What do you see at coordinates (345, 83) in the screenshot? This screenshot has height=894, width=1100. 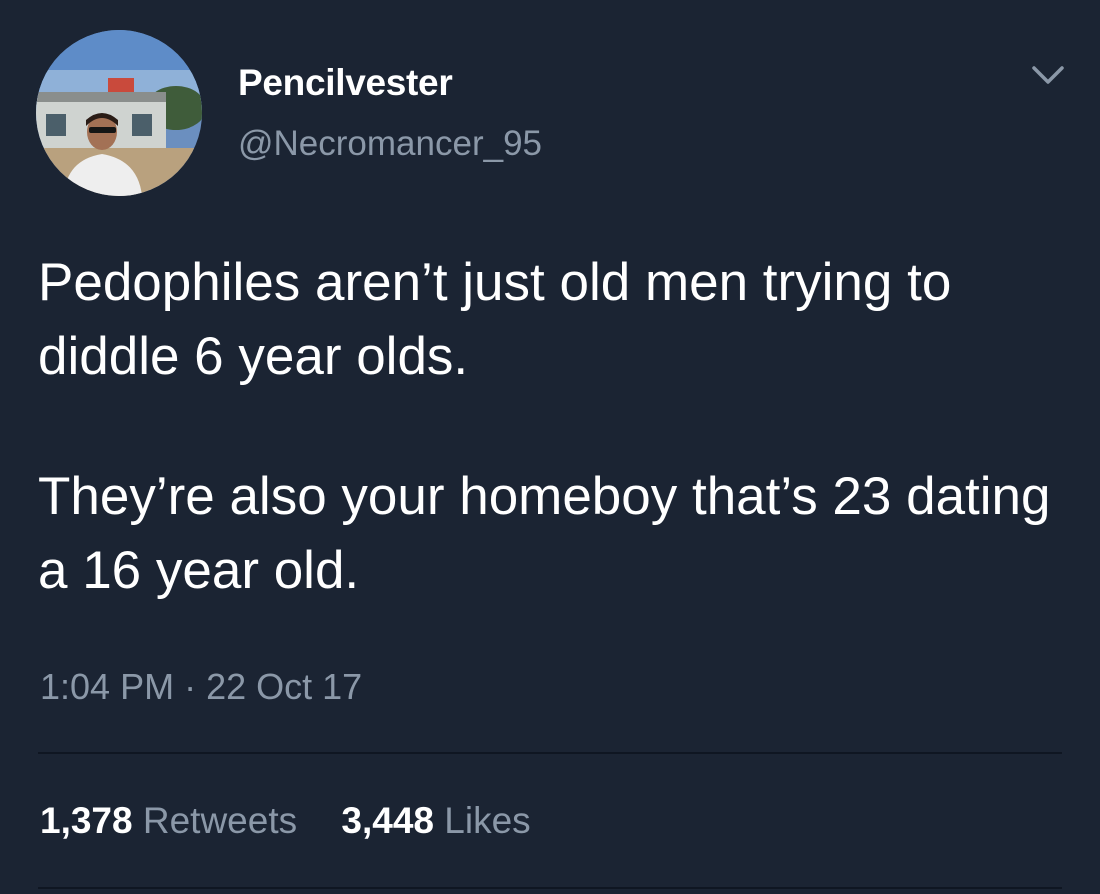 I see `author-display-name: Pencilvester` at bounding box center [345, 83].